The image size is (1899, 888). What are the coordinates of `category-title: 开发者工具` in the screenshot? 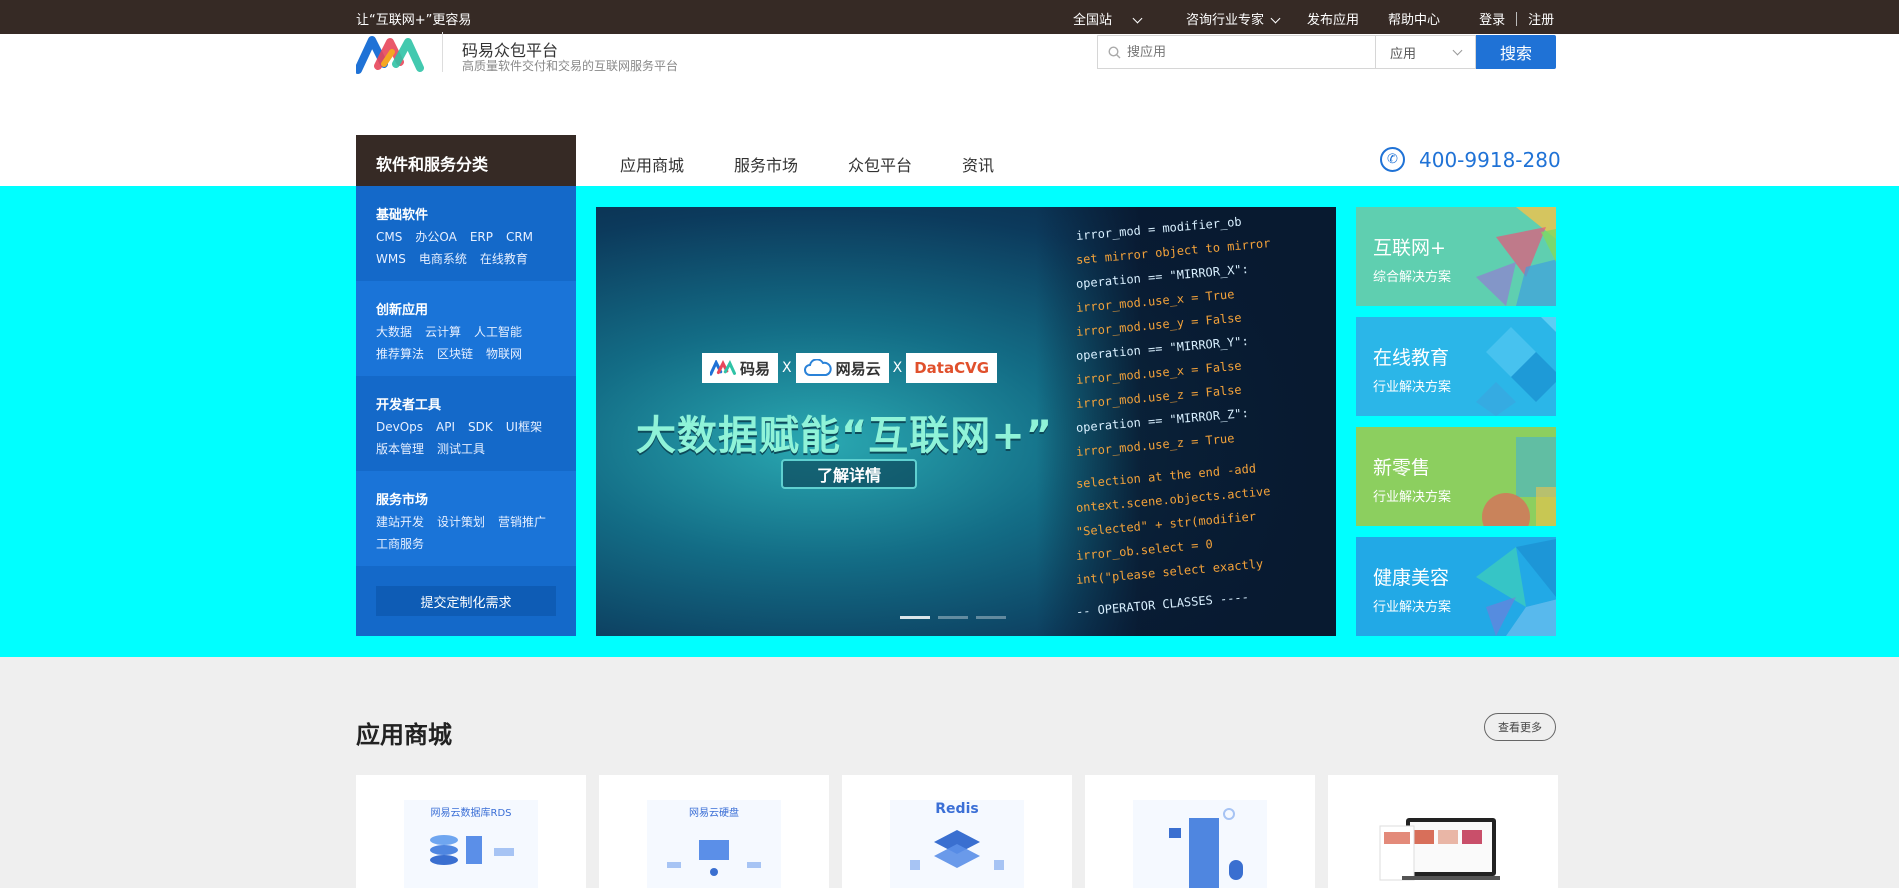 It's located at (476, 403).